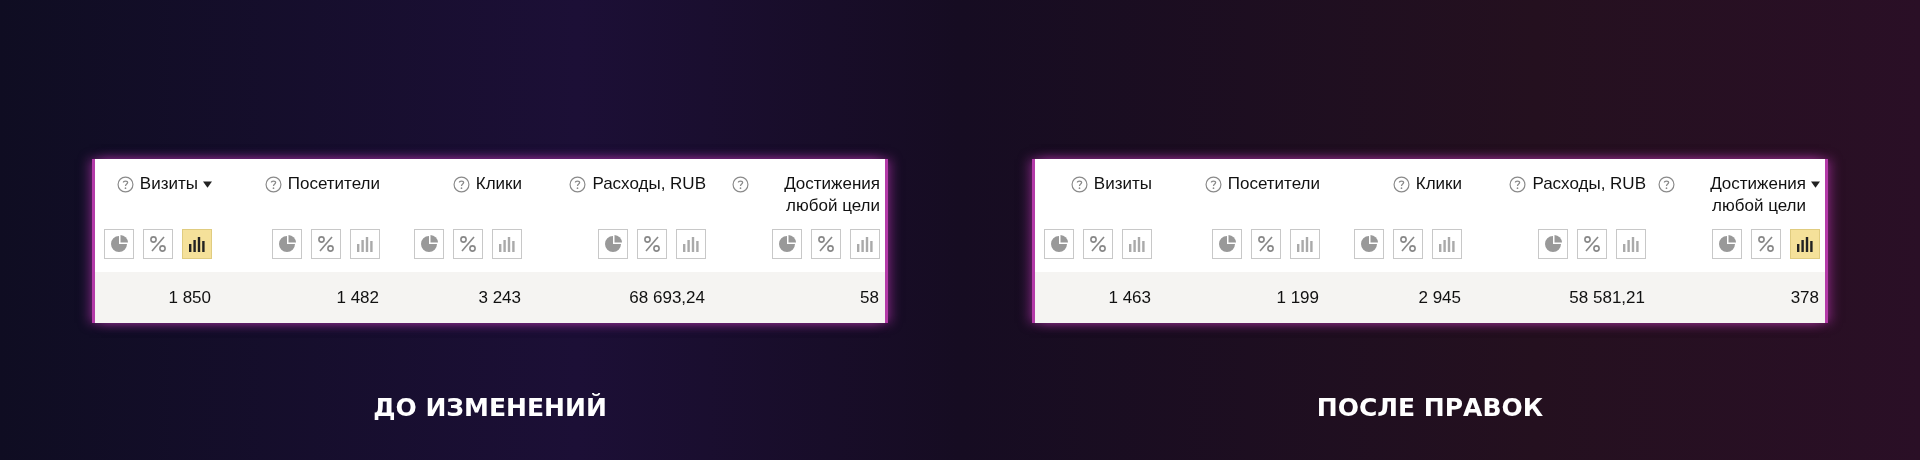  Describe the element at coordinates (189, 297) in the screenshot. I see `table-cell: 1 850` at that location.